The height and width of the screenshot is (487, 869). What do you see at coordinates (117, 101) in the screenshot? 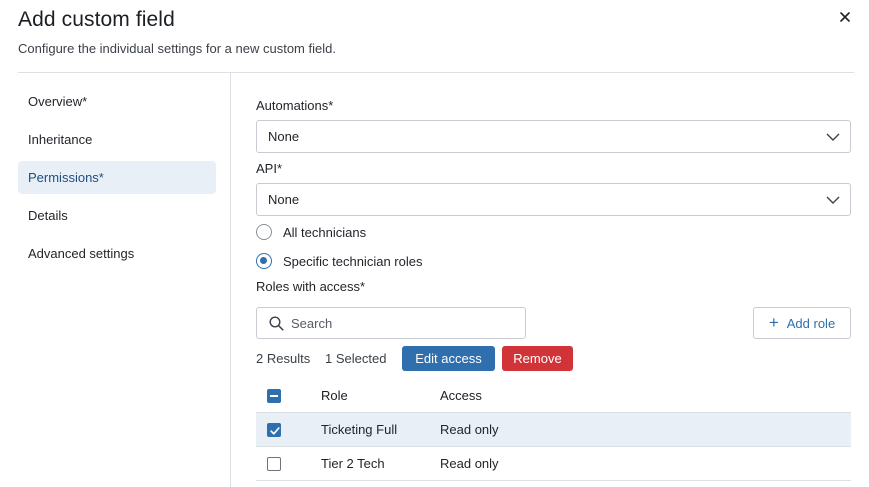
I see `sidebar-item-overview: Overview*` at bounding box center [117, 101].